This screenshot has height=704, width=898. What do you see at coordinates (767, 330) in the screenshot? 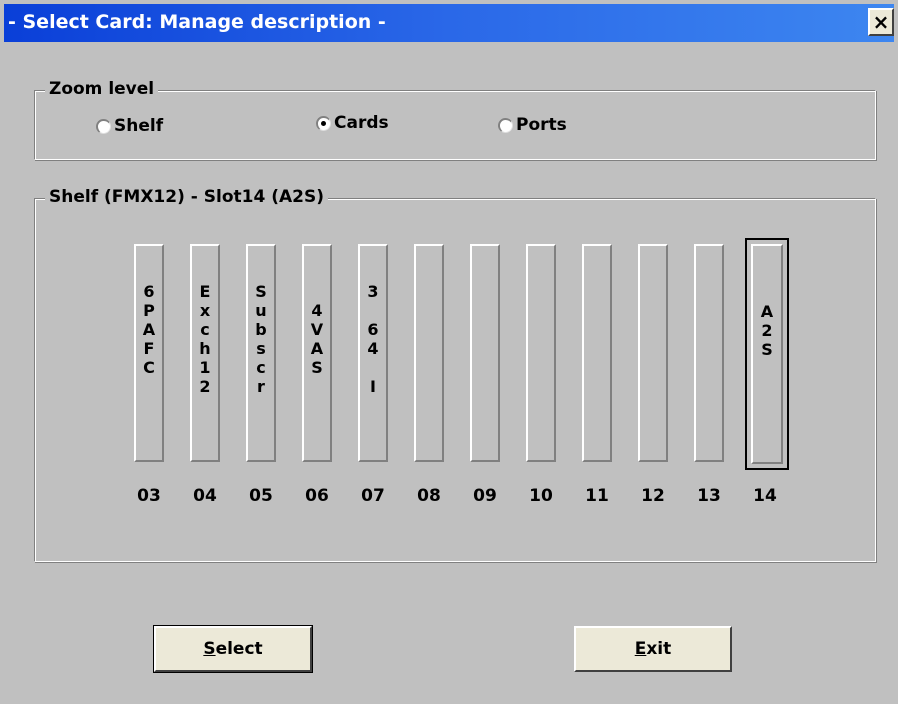
I see `slot-card-label: A 2 S` at bounding box center [767, 330].